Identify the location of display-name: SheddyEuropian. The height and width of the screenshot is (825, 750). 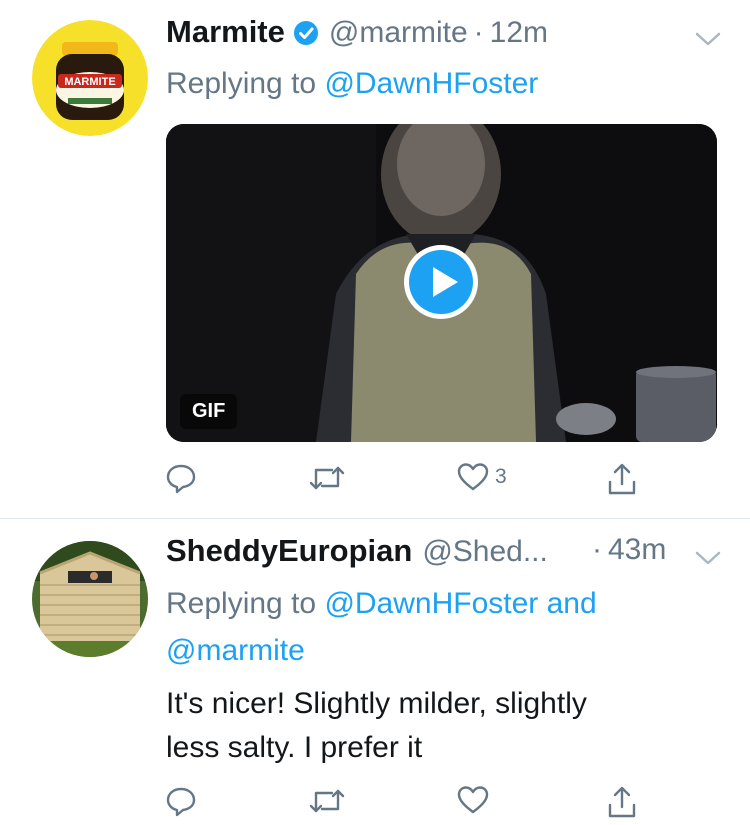
(289, 551).